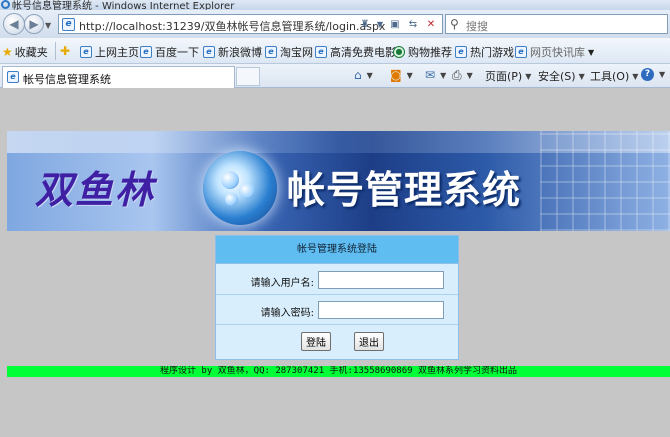 The height and width of the screenshot is (437, 670). I want to click on help-button: ? ▼, so click(653, 74).